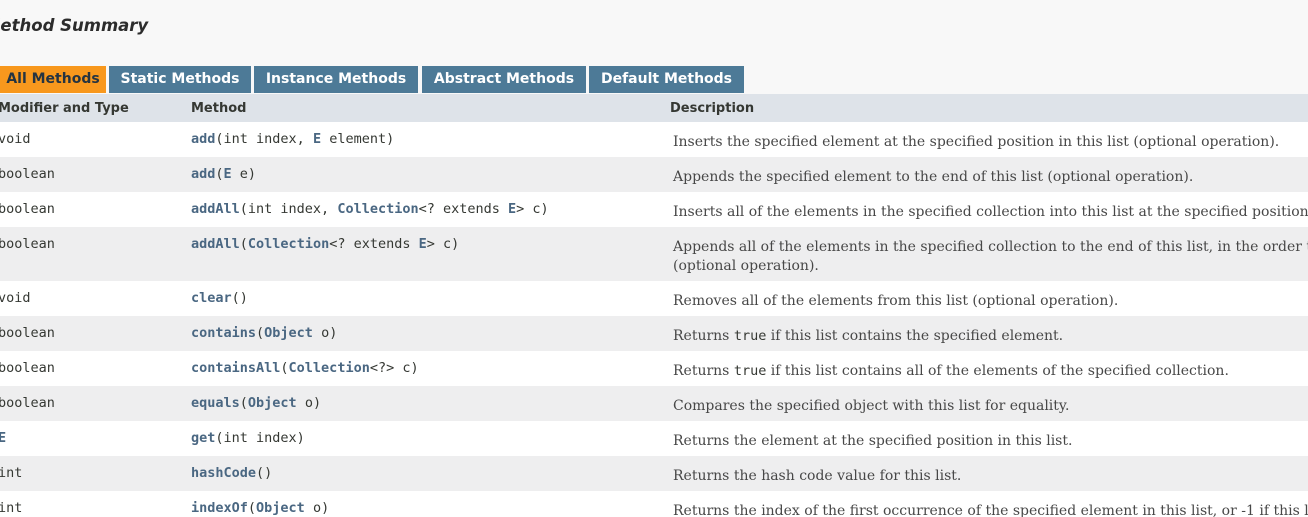  Describe the element at coordinates (11, 473) in the screenshot. I see `return-type: int` at that location.